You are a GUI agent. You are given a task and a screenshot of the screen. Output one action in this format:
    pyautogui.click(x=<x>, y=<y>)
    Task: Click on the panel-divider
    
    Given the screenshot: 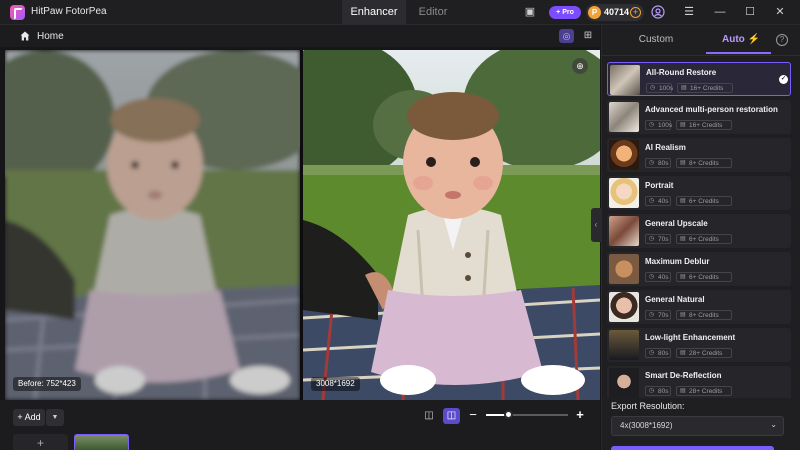 What is the action you would take?
    pyautogui.click(x=701, y=55)
    